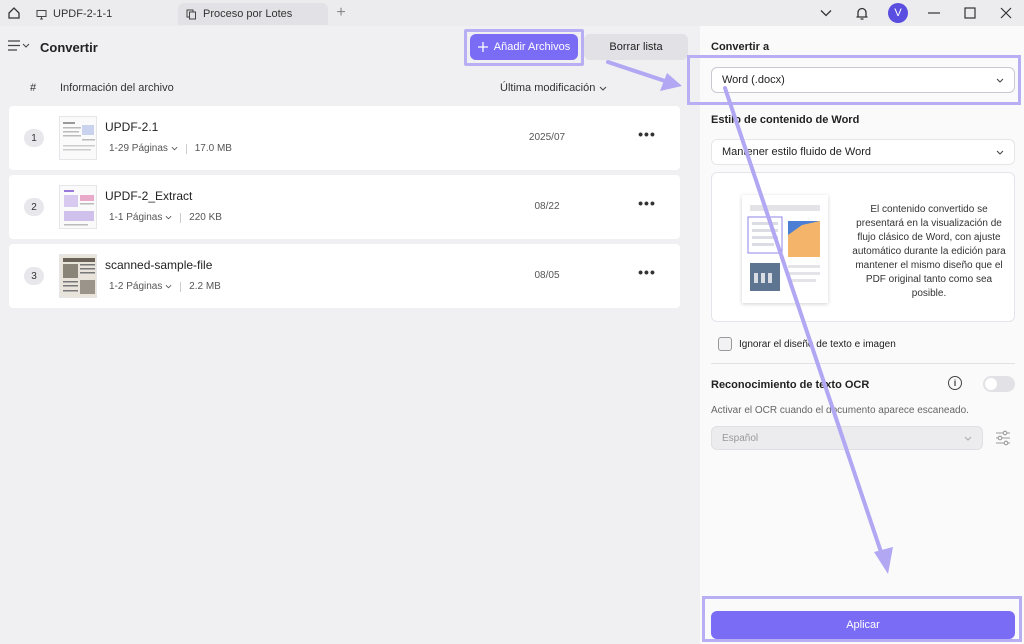 The width and height of the screenshot is (1024, 644). I want to click on column-index: #, so click(33, 88).